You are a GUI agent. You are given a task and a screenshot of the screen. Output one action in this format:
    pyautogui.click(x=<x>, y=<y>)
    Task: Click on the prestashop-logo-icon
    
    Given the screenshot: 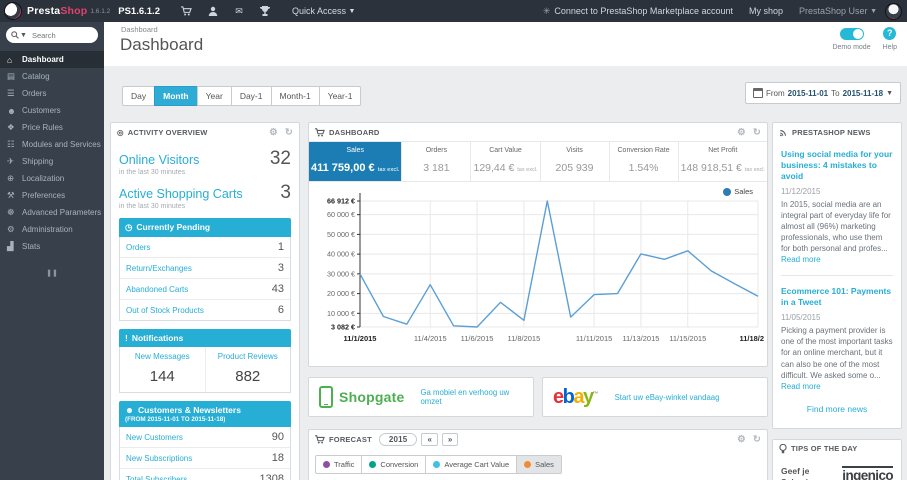 What is the action you would take?
    pyautogui.click(x=13, y=11)
    